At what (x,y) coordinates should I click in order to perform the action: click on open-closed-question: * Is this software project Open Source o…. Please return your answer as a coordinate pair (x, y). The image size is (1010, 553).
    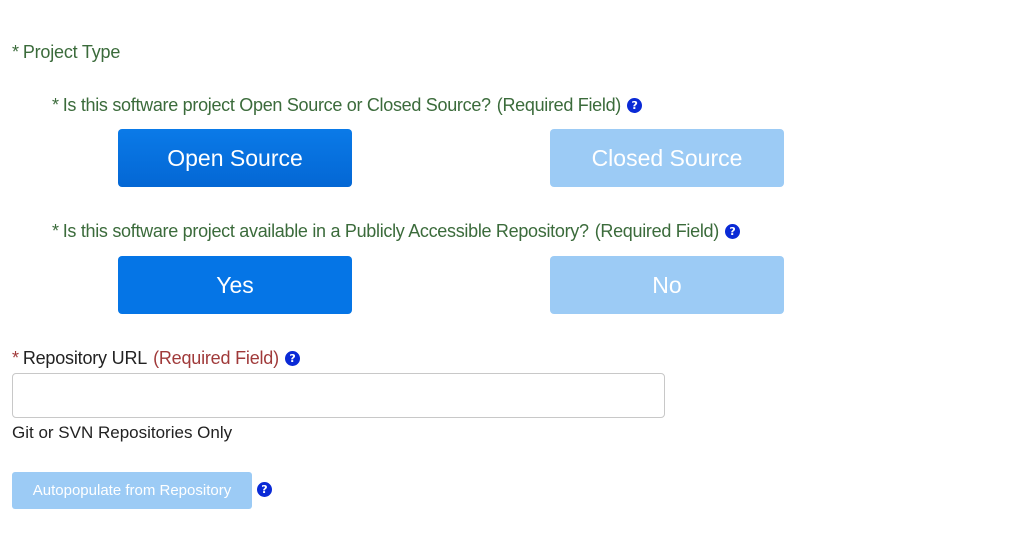
    Looking at the image, I should click on (347, 105).